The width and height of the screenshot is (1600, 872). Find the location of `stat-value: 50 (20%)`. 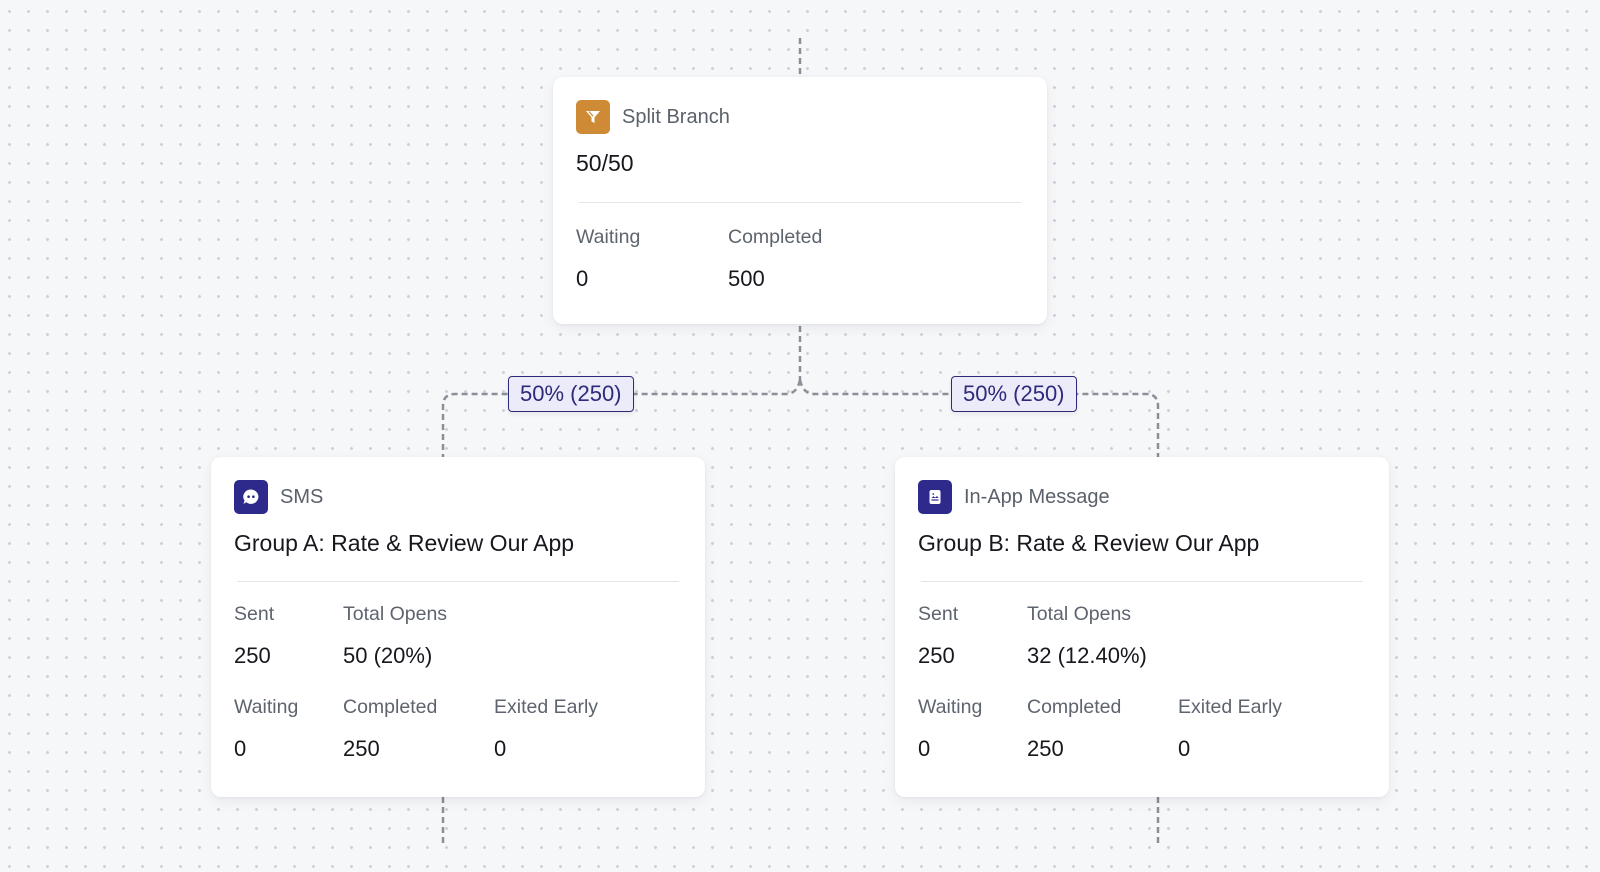

stat-value: 50 (20%) is located at coordinates (388, 655).